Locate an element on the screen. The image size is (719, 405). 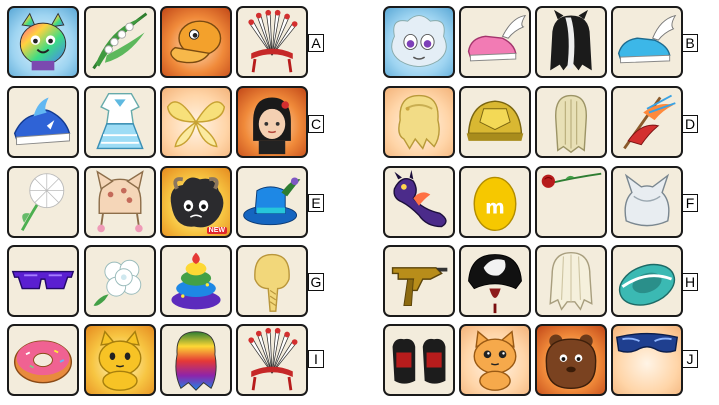
rainbow-poop-icon is located at coordinates (196, 281).